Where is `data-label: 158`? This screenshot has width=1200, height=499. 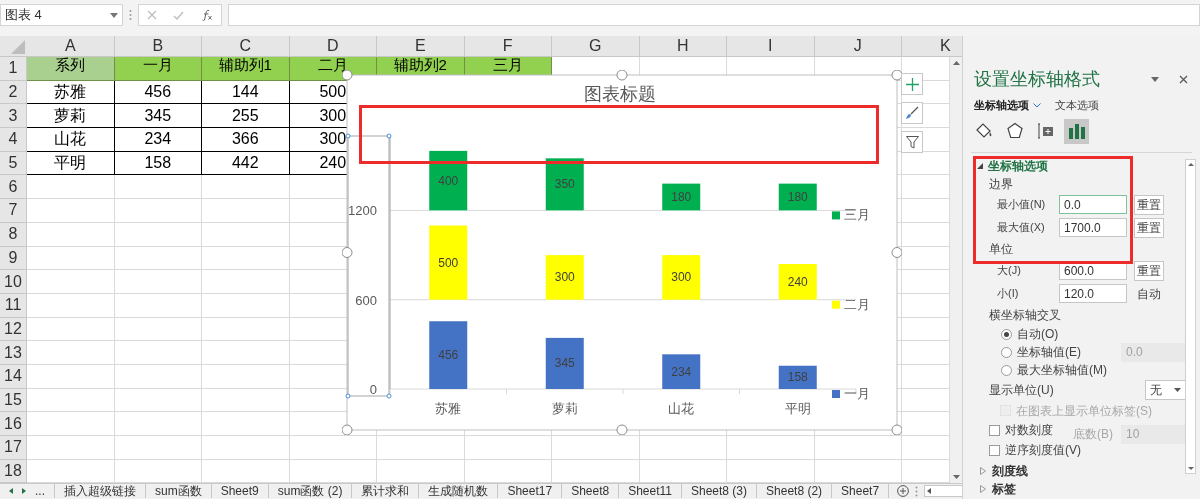 data-label: 158 is located at coordinates (797, 377).